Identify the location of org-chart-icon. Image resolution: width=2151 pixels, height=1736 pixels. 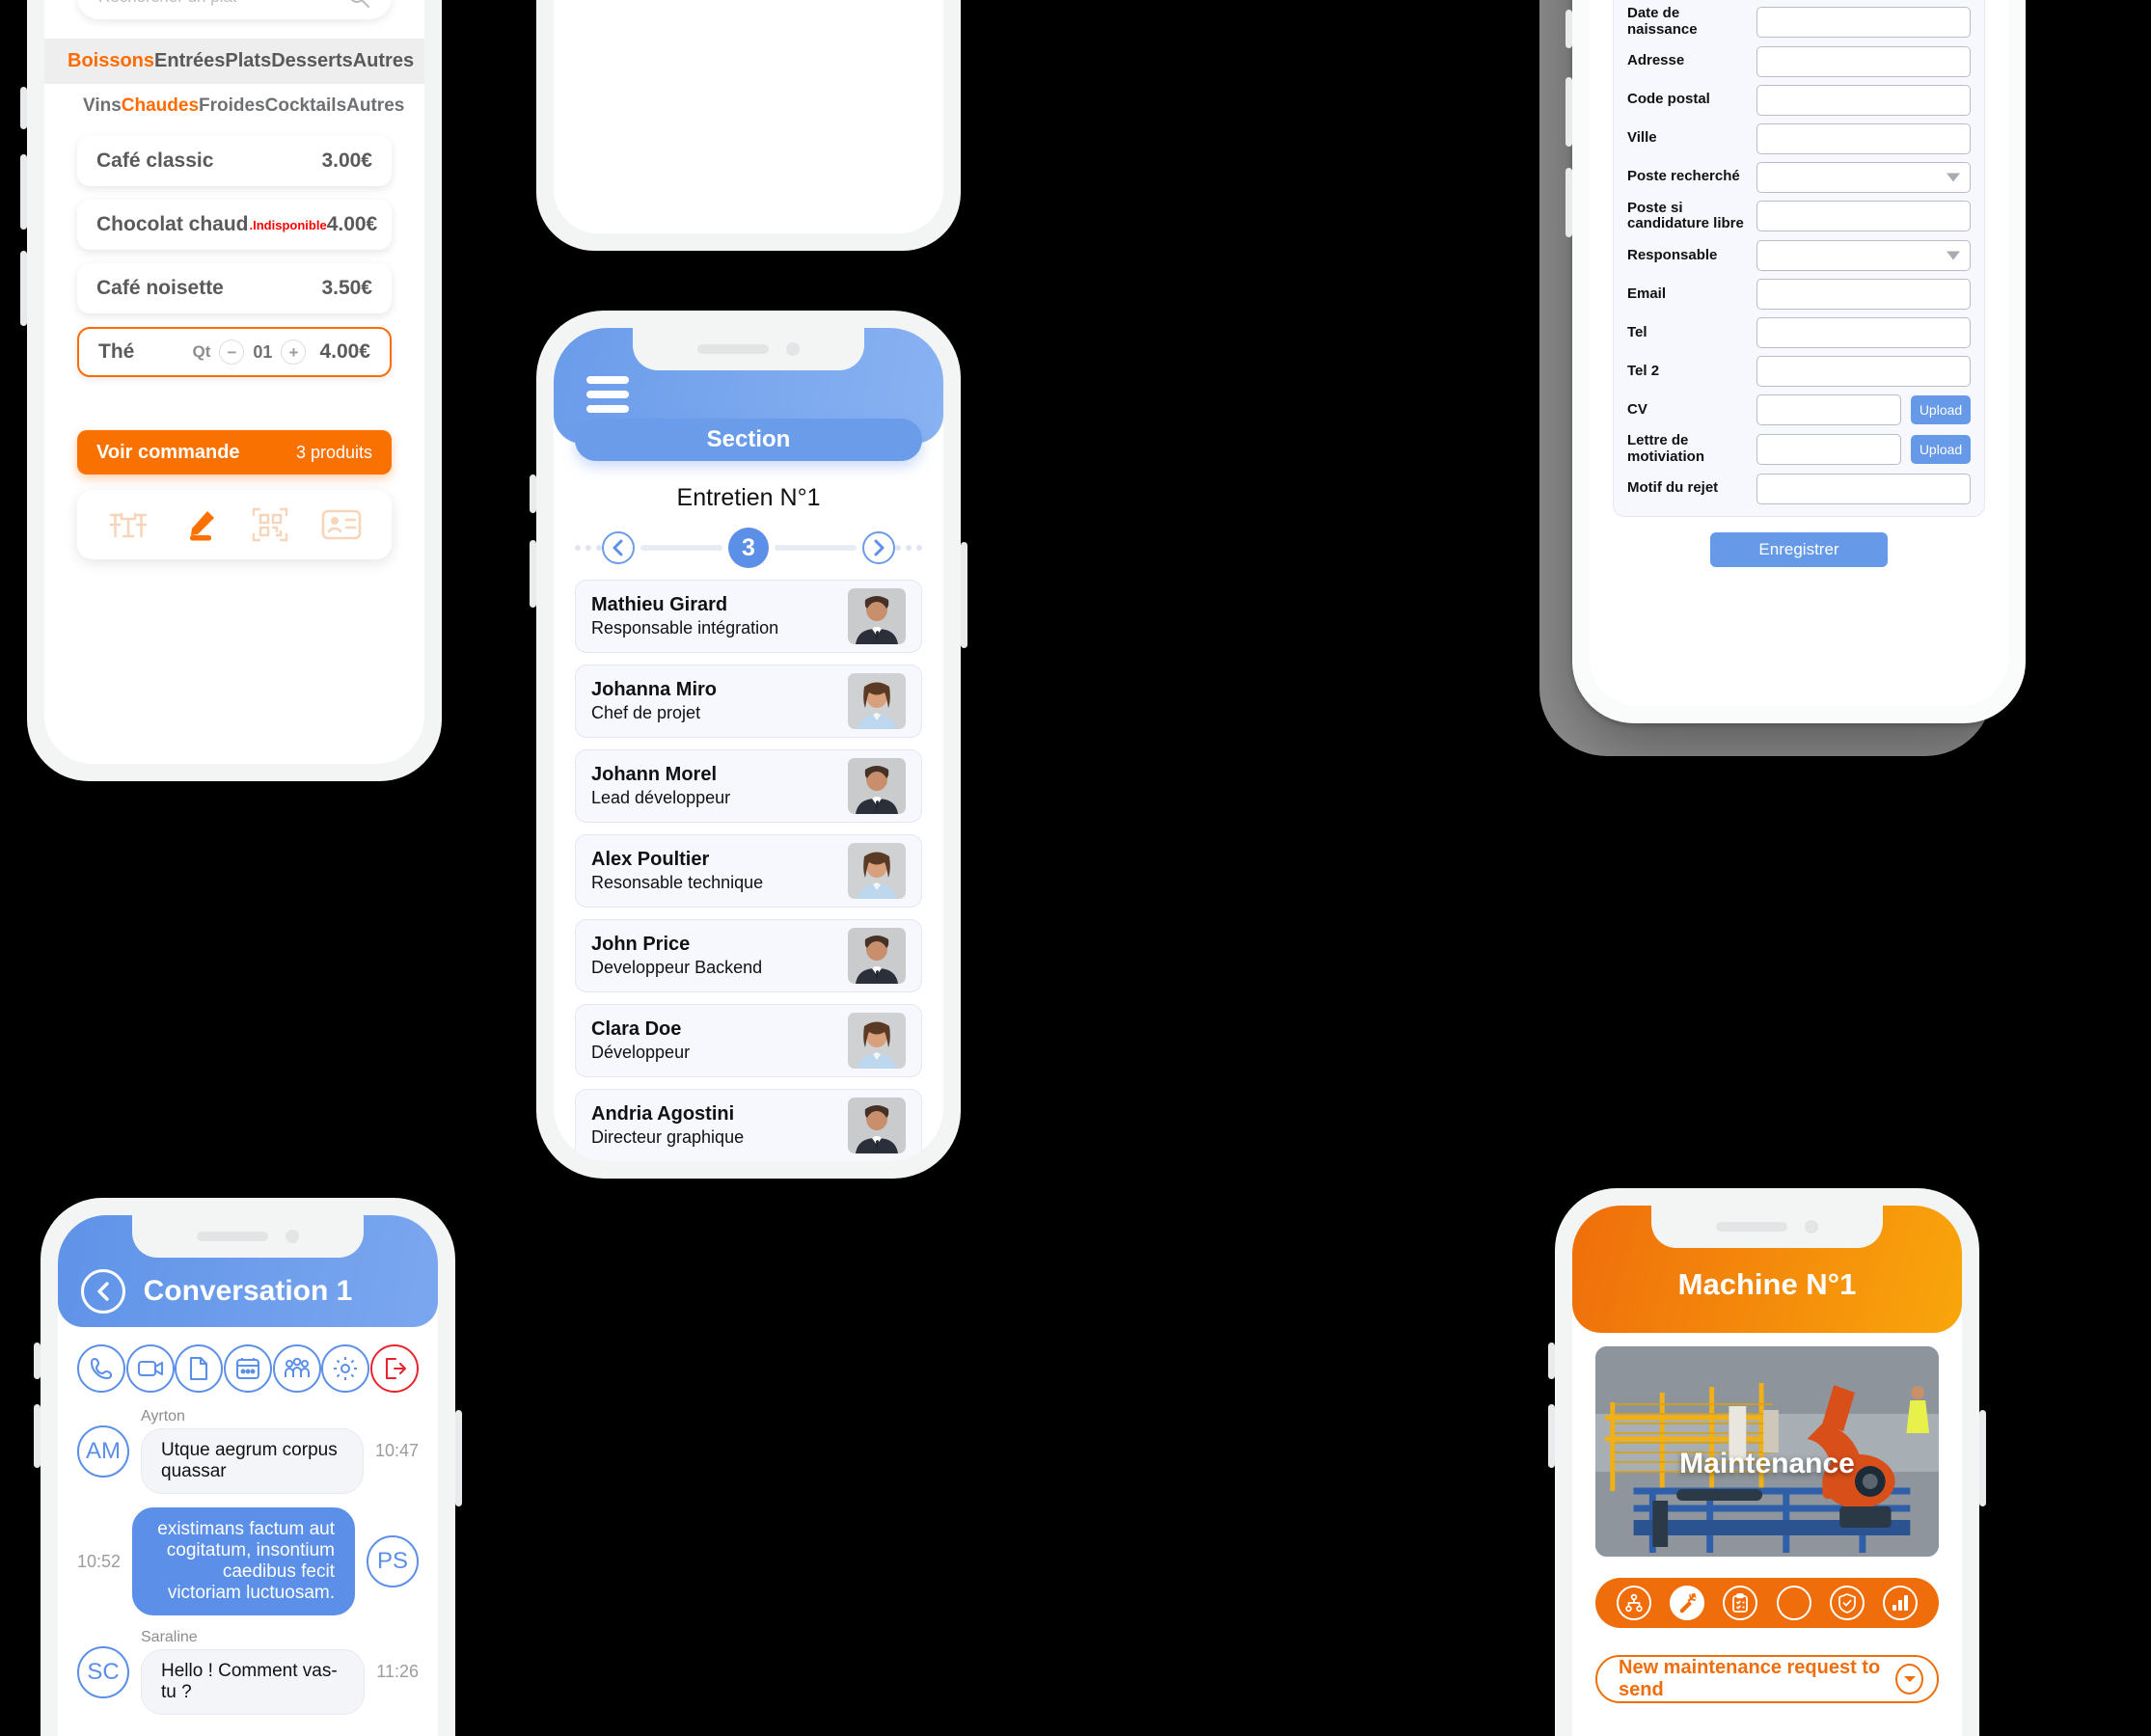
(1633, 1603).